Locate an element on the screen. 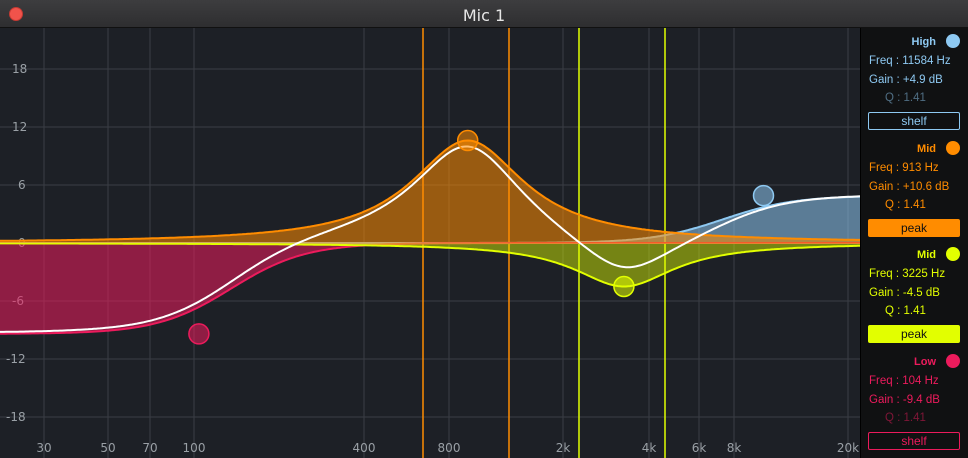 This screenshot has height=458, width=968. band-freq: Freq : 913 Hz is located at coordinates (904, 168).